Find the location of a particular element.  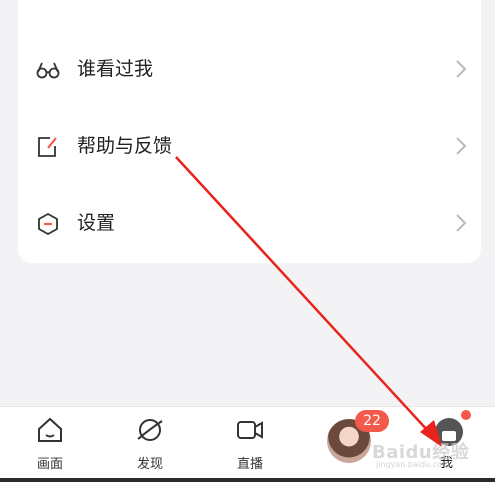

menu-item-help-feedback: 帮助与反馈 is located at coordinates (249, 147).